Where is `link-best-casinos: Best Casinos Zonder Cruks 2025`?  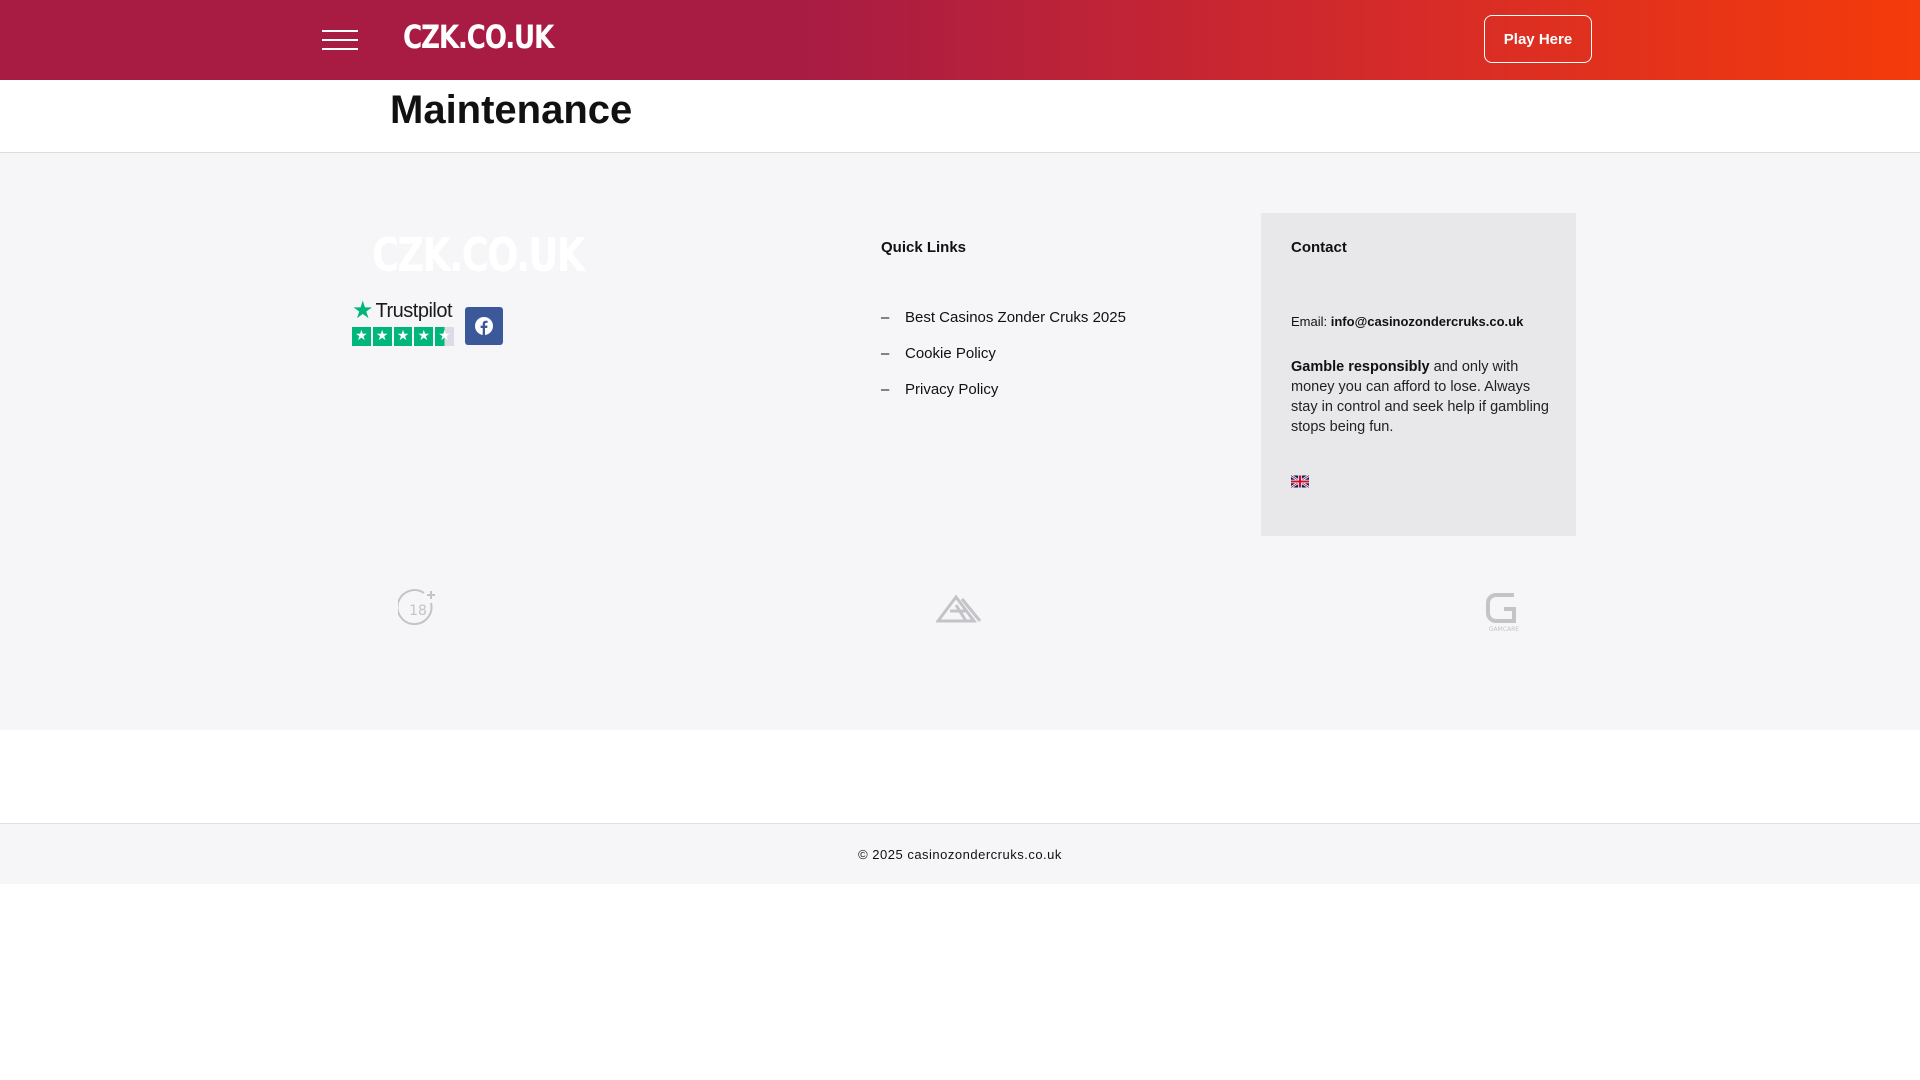
link-best-casinos: Best Casinos Zonder Cruks 2025 is located at coordinates (1015, 317).